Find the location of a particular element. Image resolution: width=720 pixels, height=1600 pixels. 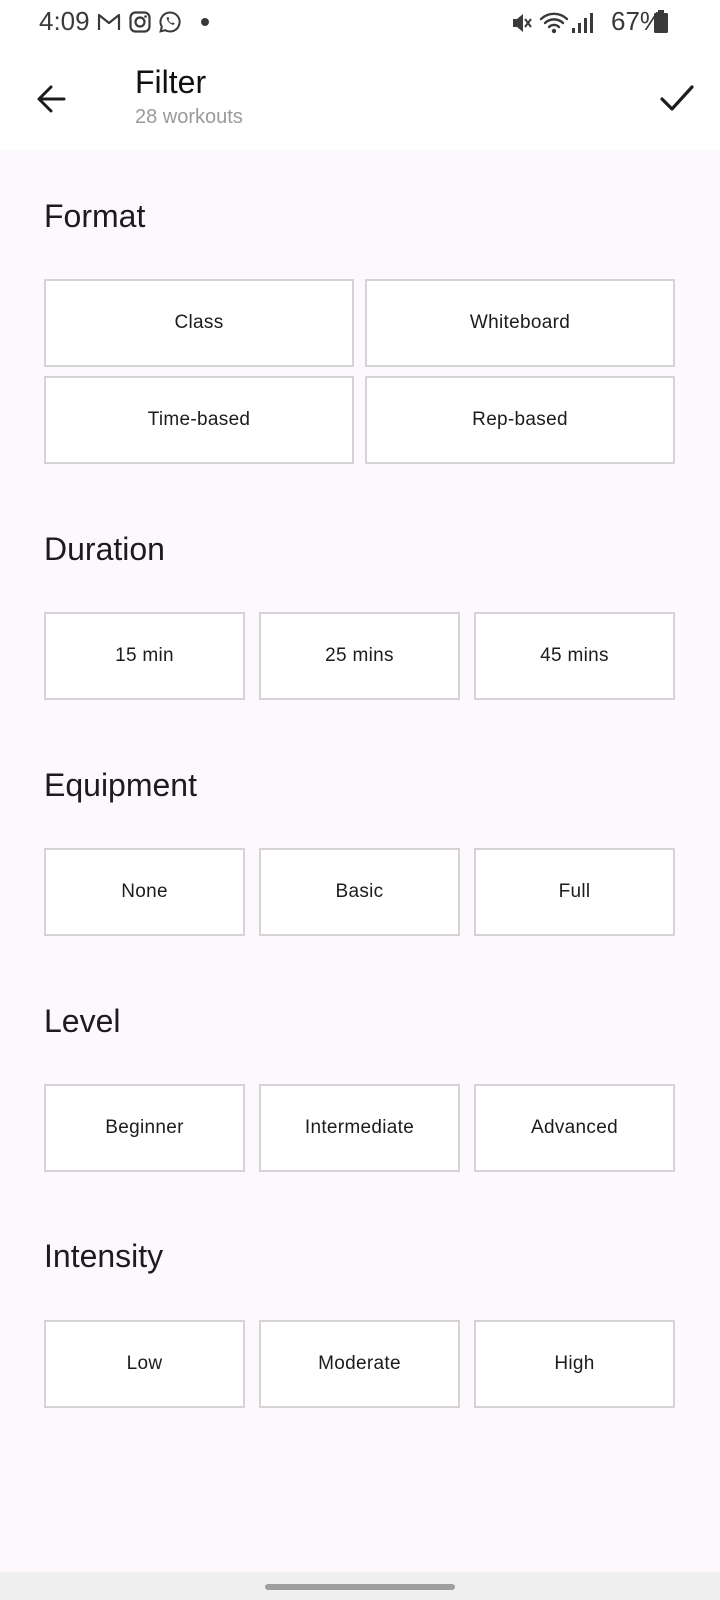

filter-chip-25-mins: 25 mins is located at coordinates (359, 656).